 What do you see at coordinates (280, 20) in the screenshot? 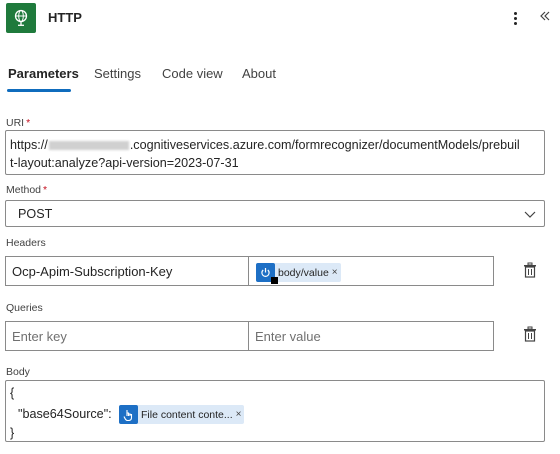
I see `panel-header: HTTP` at bounding box center [280, 20].